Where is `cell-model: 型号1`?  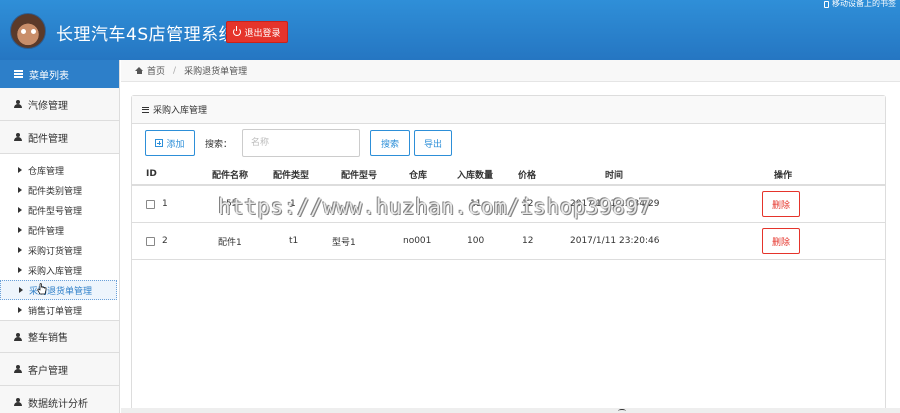
cell-model: 型号1 is located at coordinates (344, 242).